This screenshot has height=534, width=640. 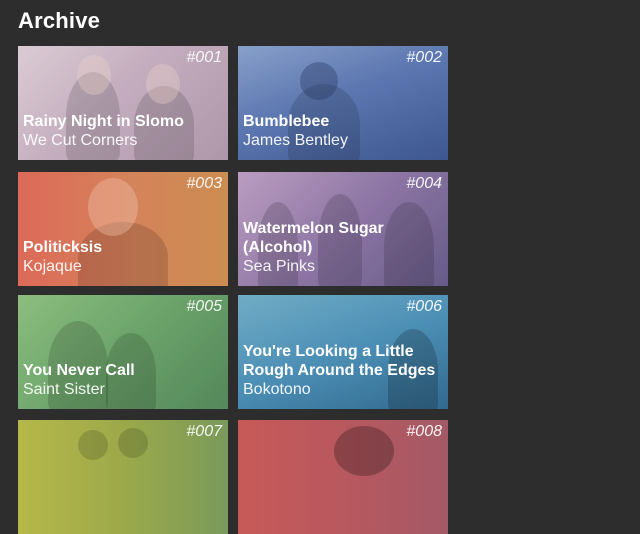 What do you see at coordinates (123, 352) in the screenshot?
I see `archive-card-005: #005 You Never Call Saint Sister` at bounding box center [123, 352].